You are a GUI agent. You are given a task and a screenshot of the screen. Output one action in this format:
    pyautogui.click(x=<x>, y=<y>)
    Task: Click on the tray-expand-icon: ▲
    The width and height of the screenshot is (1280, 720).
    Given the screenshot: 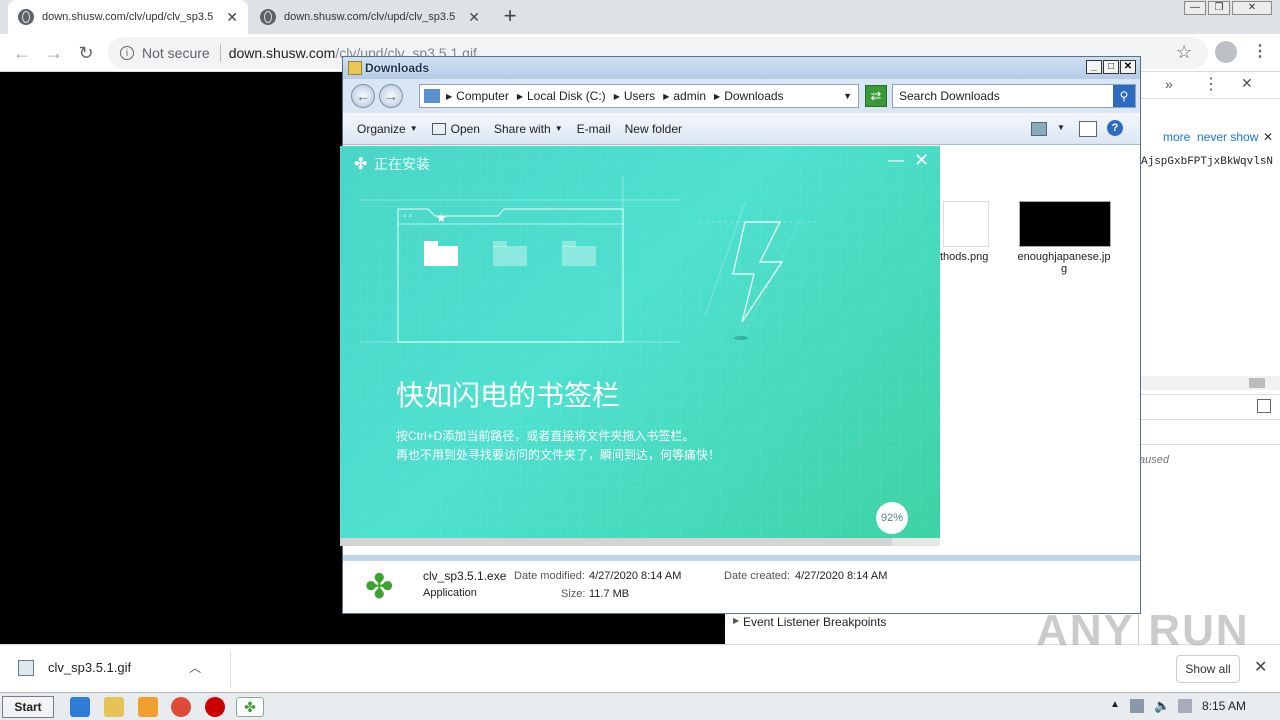 What is the action you would take?
    pyautogui.click(x=1115, y=704)
    